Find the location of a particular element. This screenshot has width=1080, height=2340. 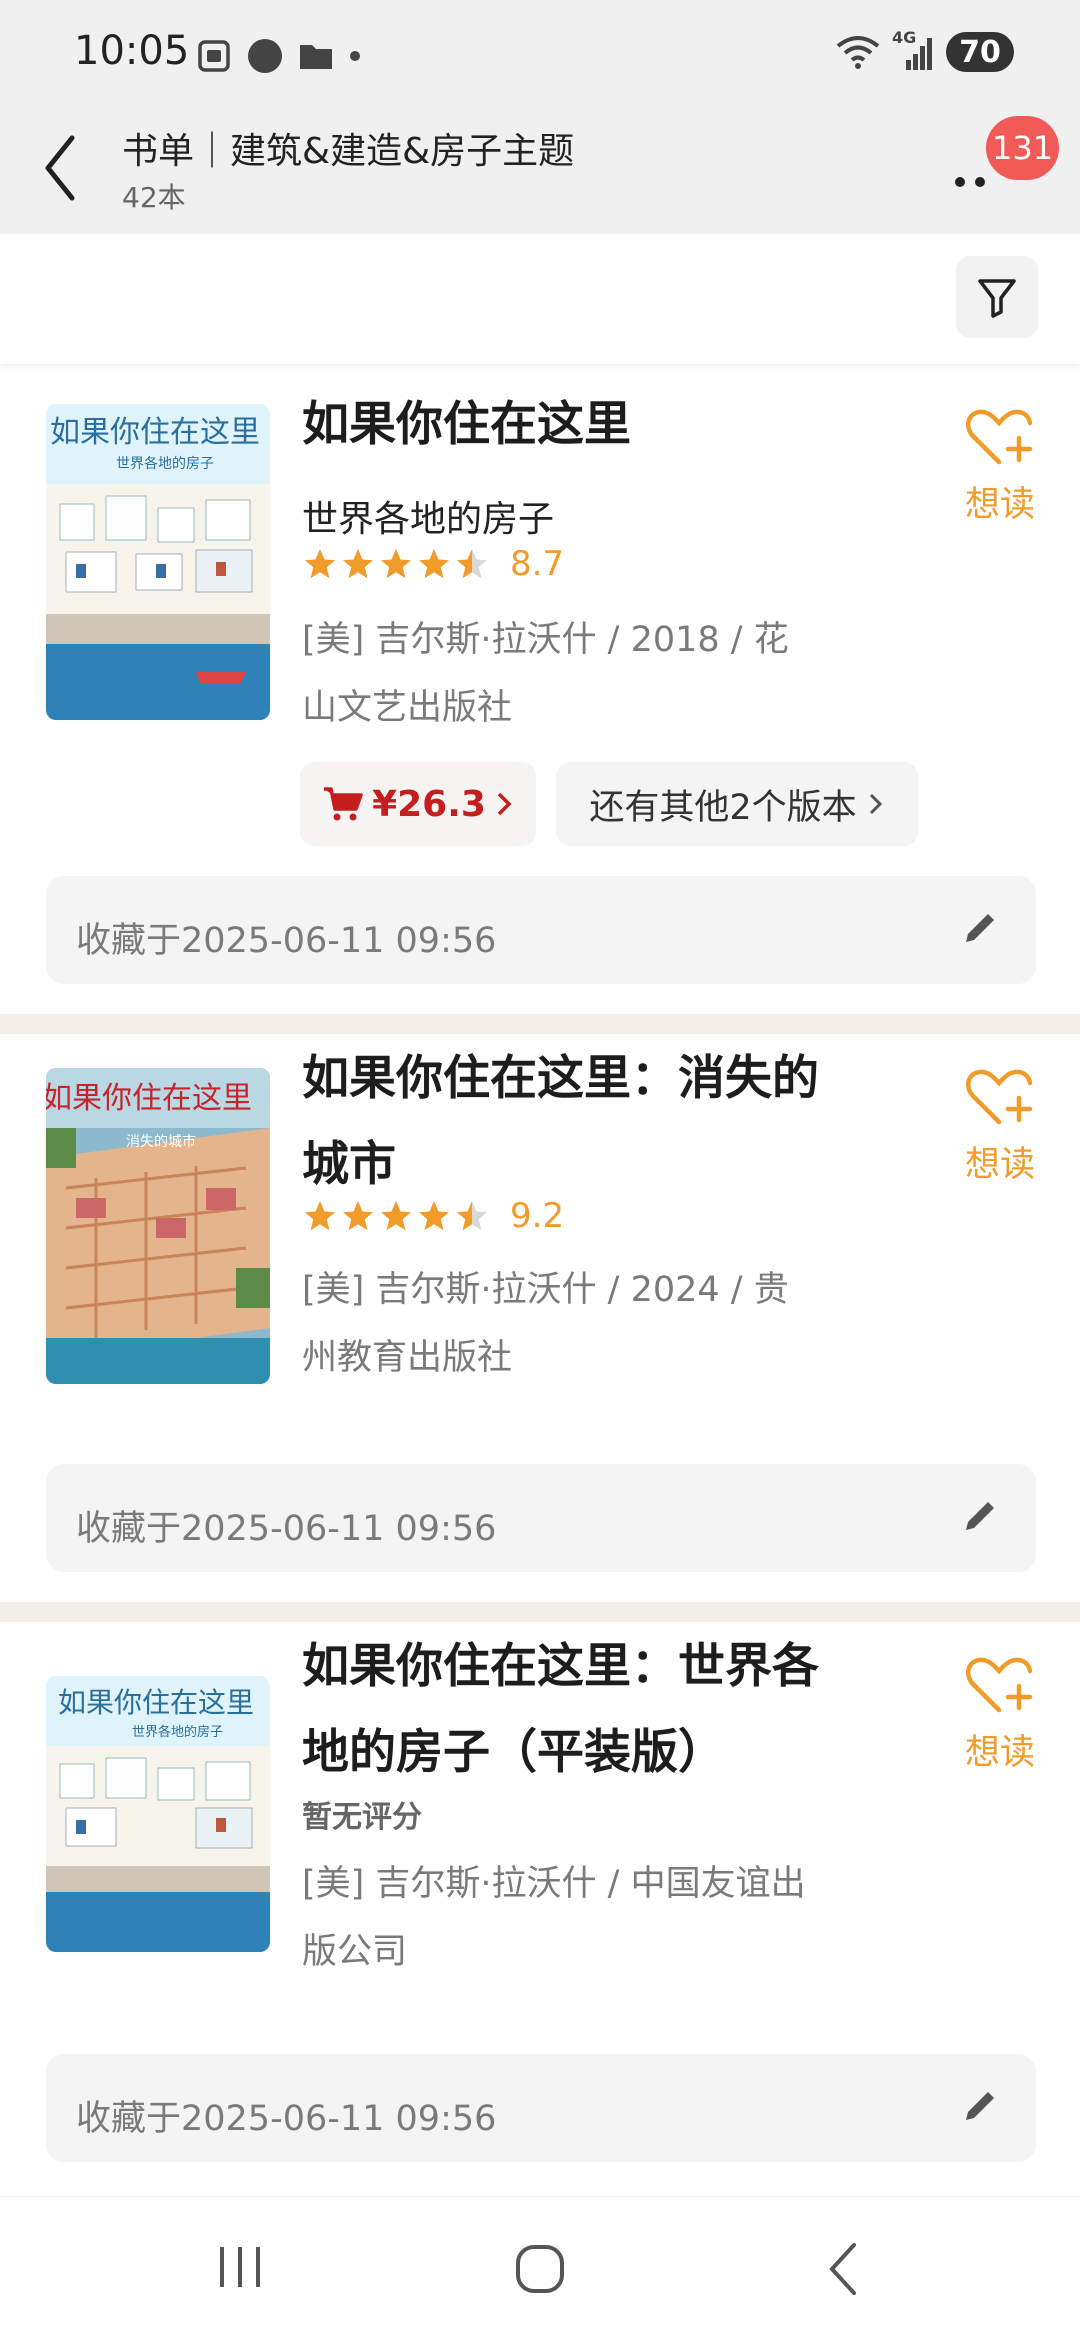

cover-image: 如果你住在这里 消失的城市 is located at coordinates (158, 1226).